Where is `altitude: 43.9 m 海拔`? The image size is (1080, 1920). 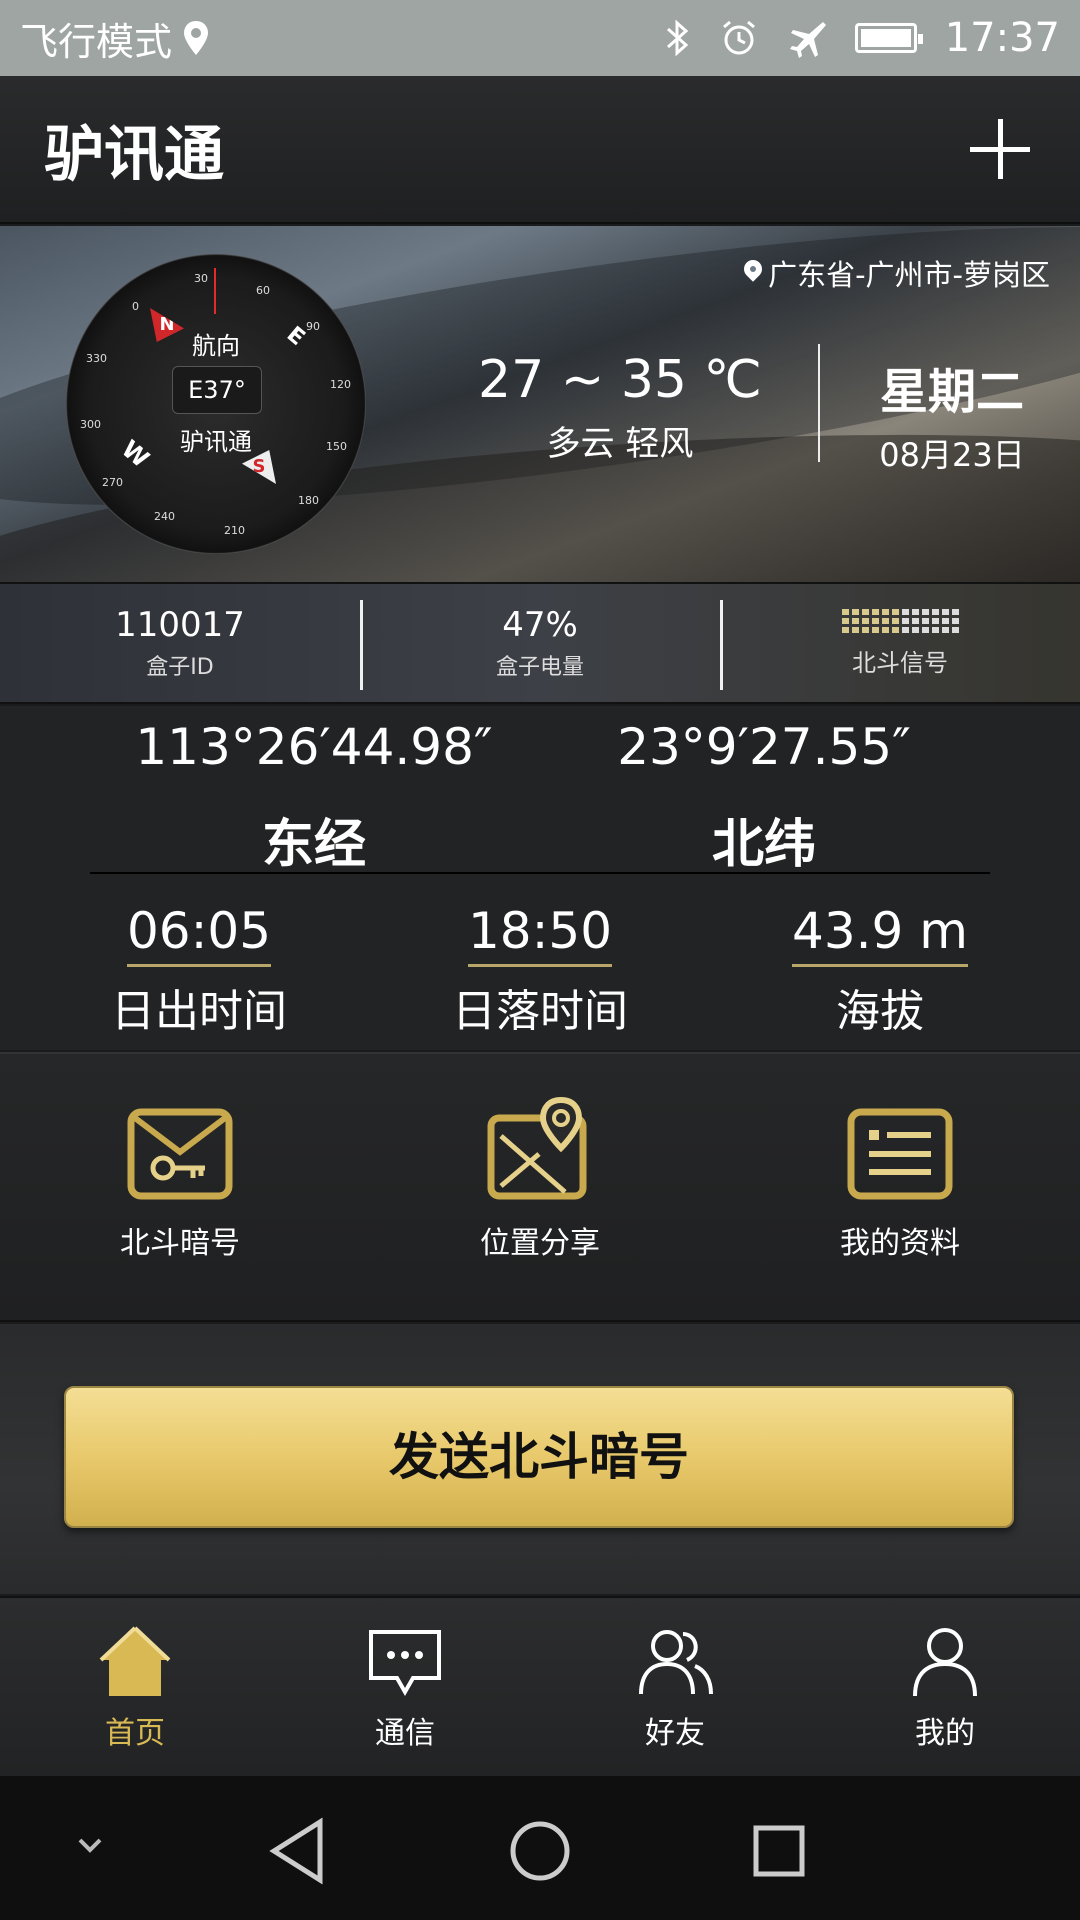 altitude: 43.9 m 海拔 is located at coordinates (880, 970).